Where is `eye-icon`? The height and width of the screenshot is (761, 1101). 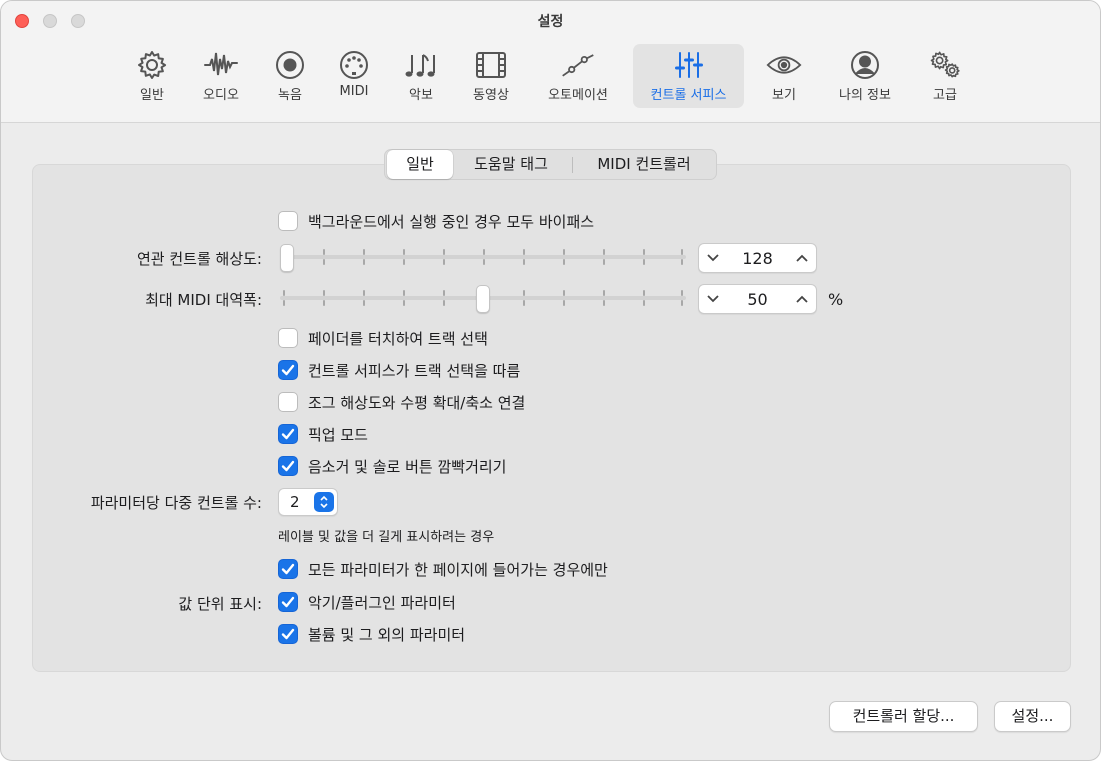
eye-icon is located at coordinates (784, 65).